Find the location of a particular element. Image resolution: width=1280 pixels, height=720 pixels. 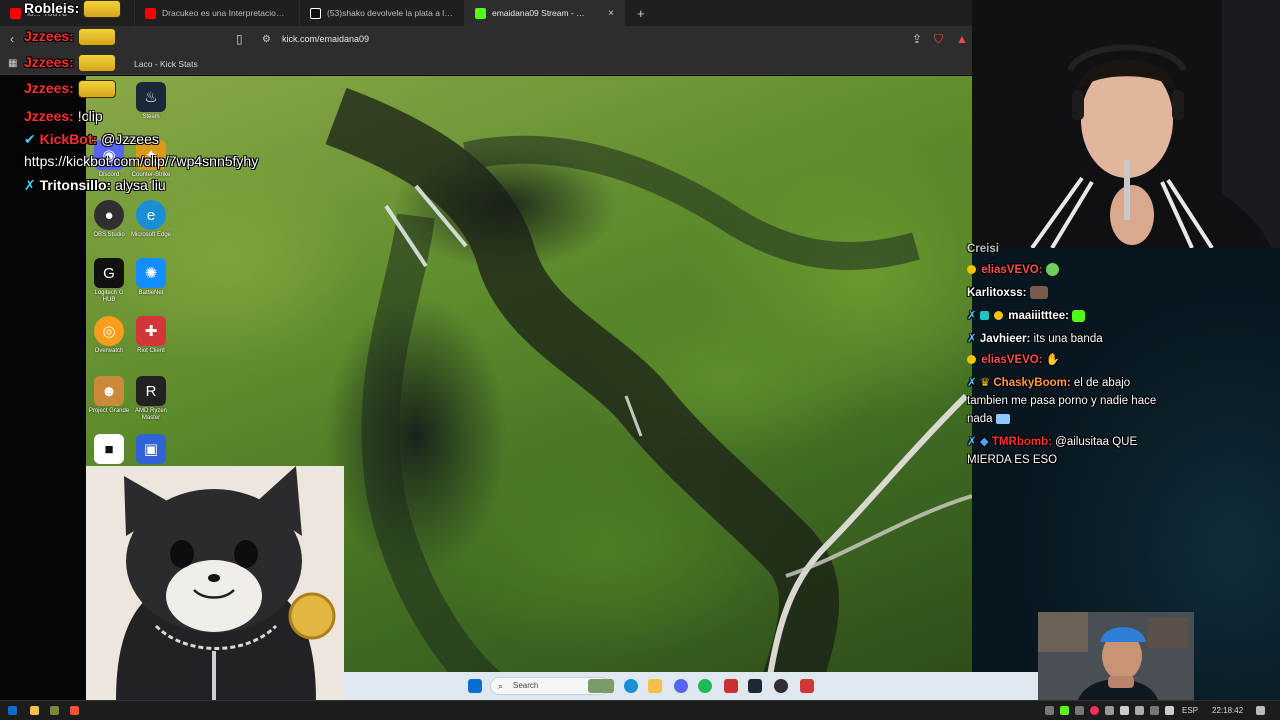

desktop-icon-label: Riot Client is located at coordinates (151, 351).